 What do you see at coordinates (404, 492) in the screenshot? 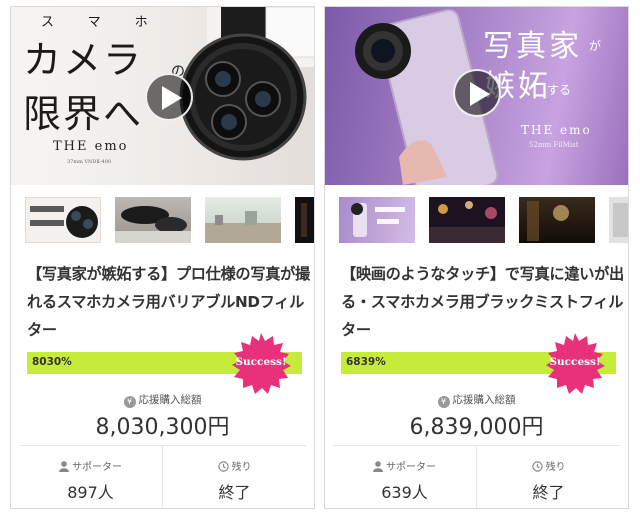
I see `supporters-value: 639人` at bounding box center [404, 492].